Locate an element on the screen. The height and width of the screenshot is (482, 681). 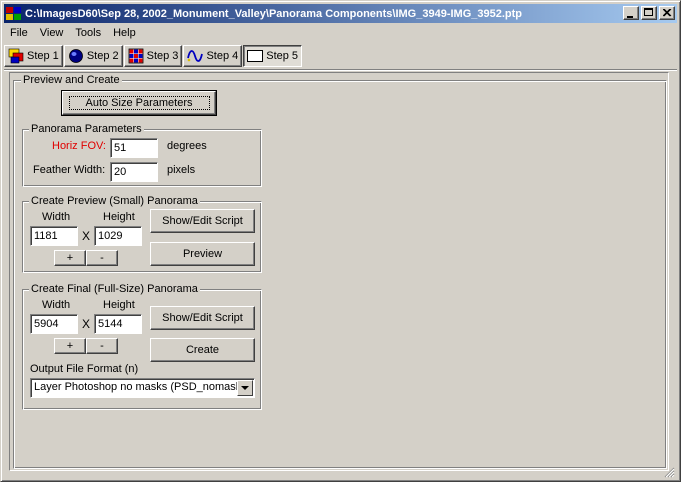
step-3-button: Step 3 is located at coordinates (153, 56).